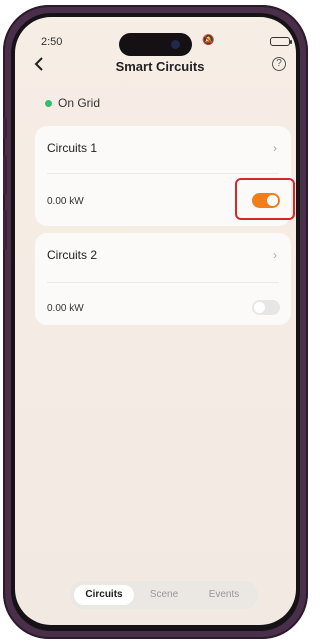 This screenshot has width=320, height=643. I want to click on battery-icon, so click(281, 41).